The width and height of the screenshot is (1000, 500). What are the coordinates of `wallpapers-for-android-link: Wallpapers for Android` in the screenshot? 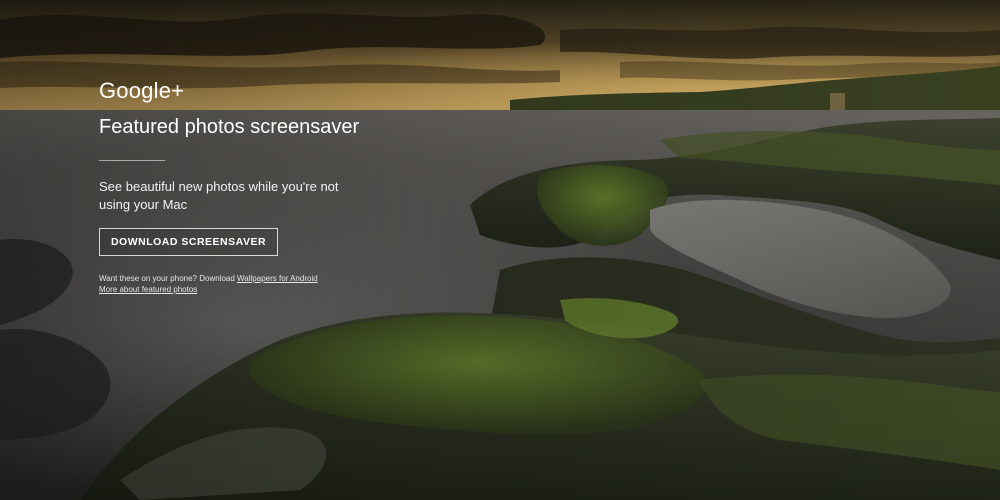 It's located at (277, 278).